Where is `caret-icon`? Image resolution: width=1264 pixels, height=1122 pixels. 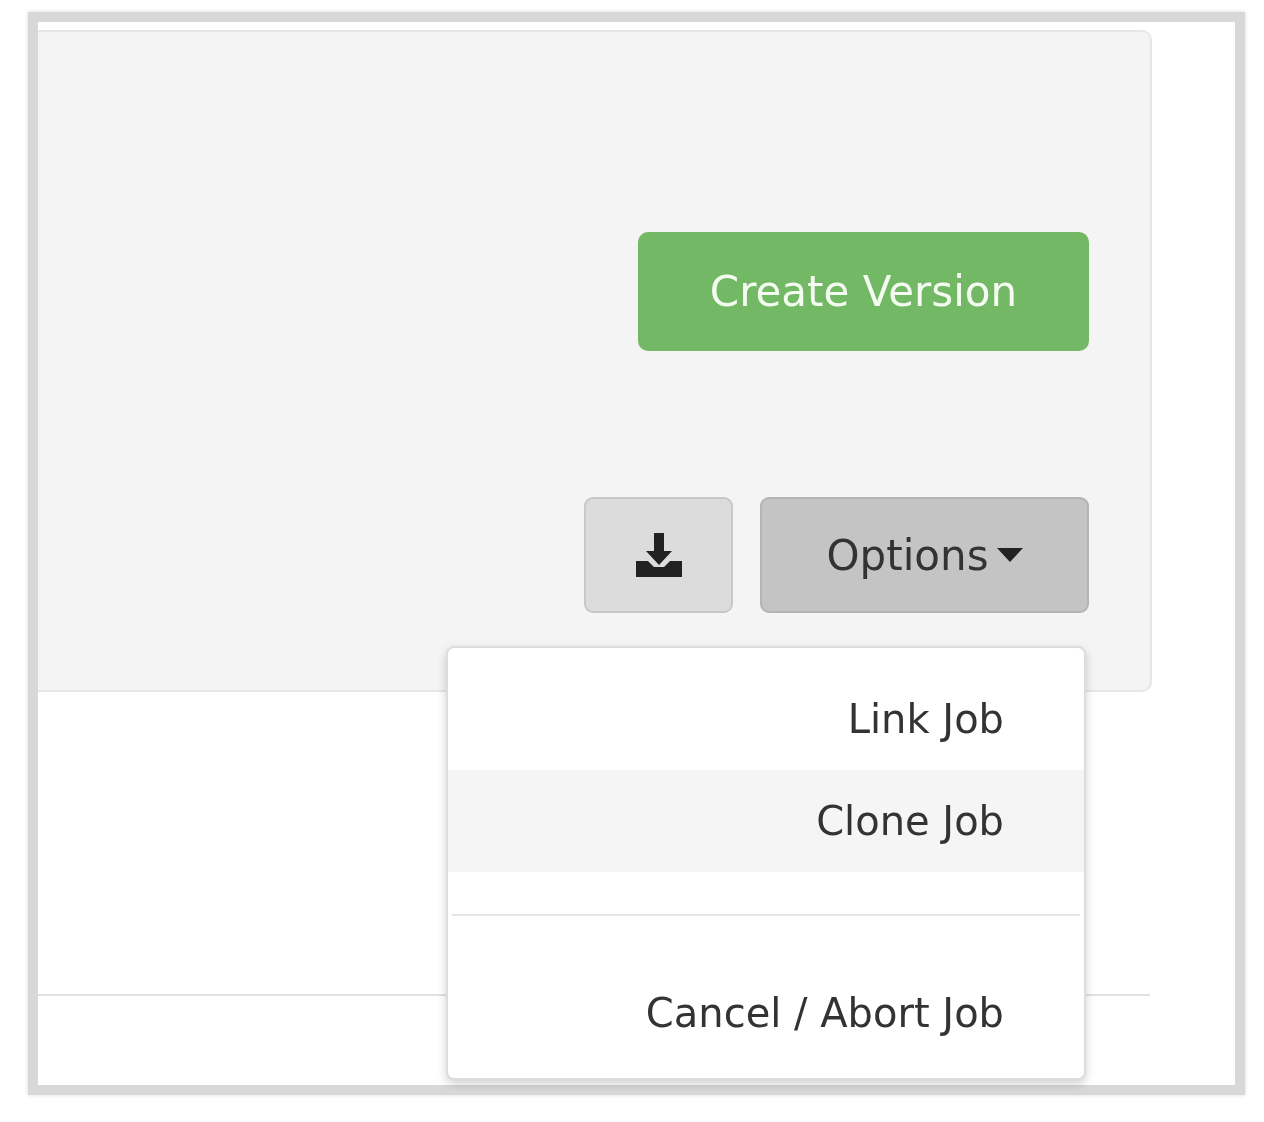
caret-icon is located at coordinates (1009, 555).